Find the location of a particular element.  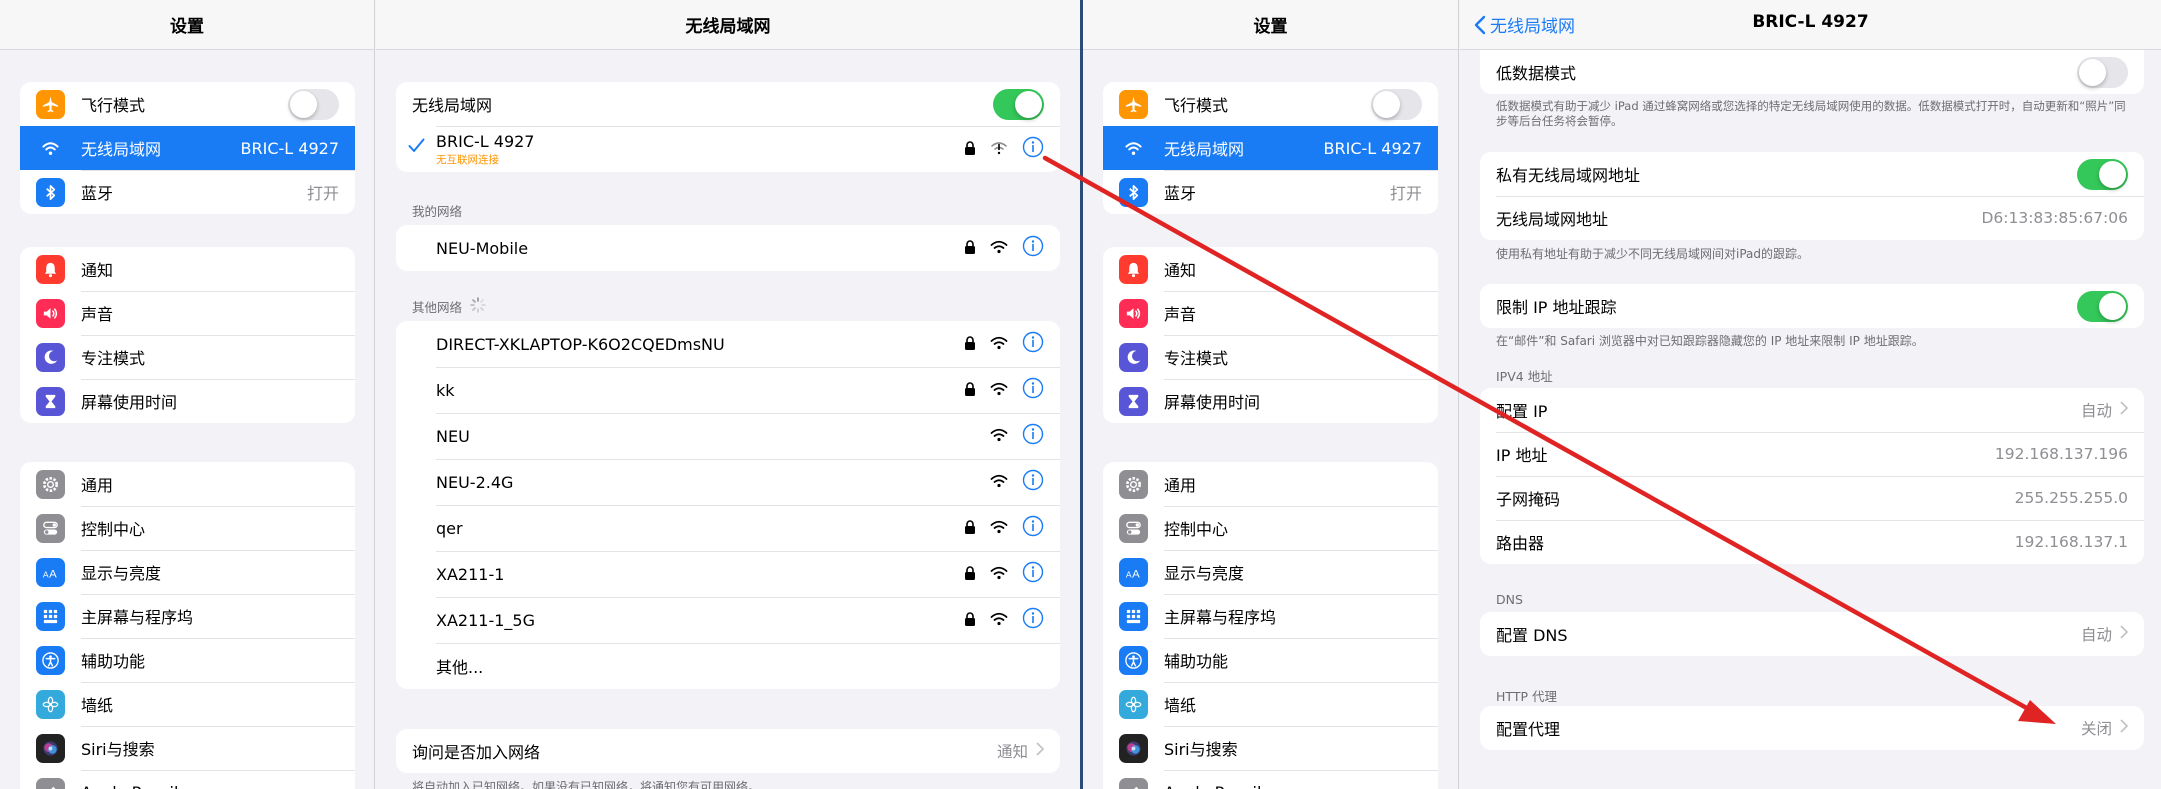

sidebar-navbar: 设置 is located at coordinates (187, 25).